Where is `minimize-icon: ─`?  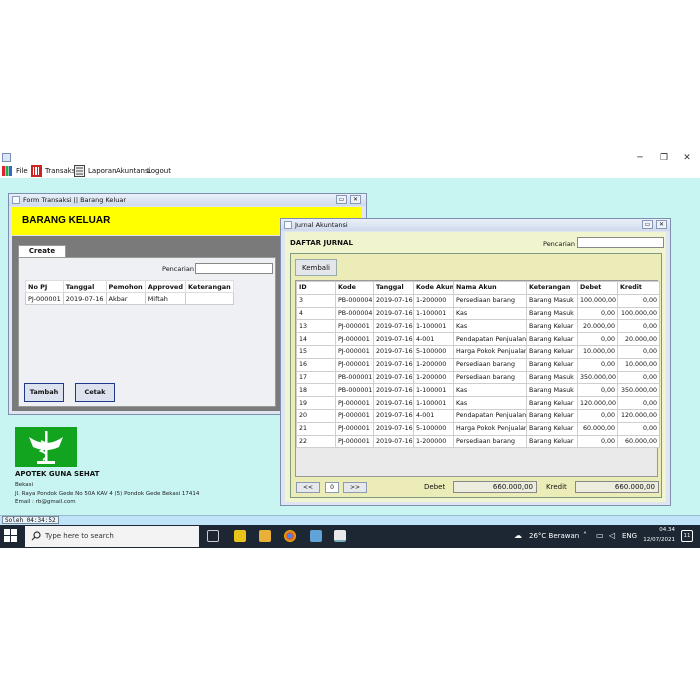 minimize-icon: ─ is located at coordinates (640, 158).